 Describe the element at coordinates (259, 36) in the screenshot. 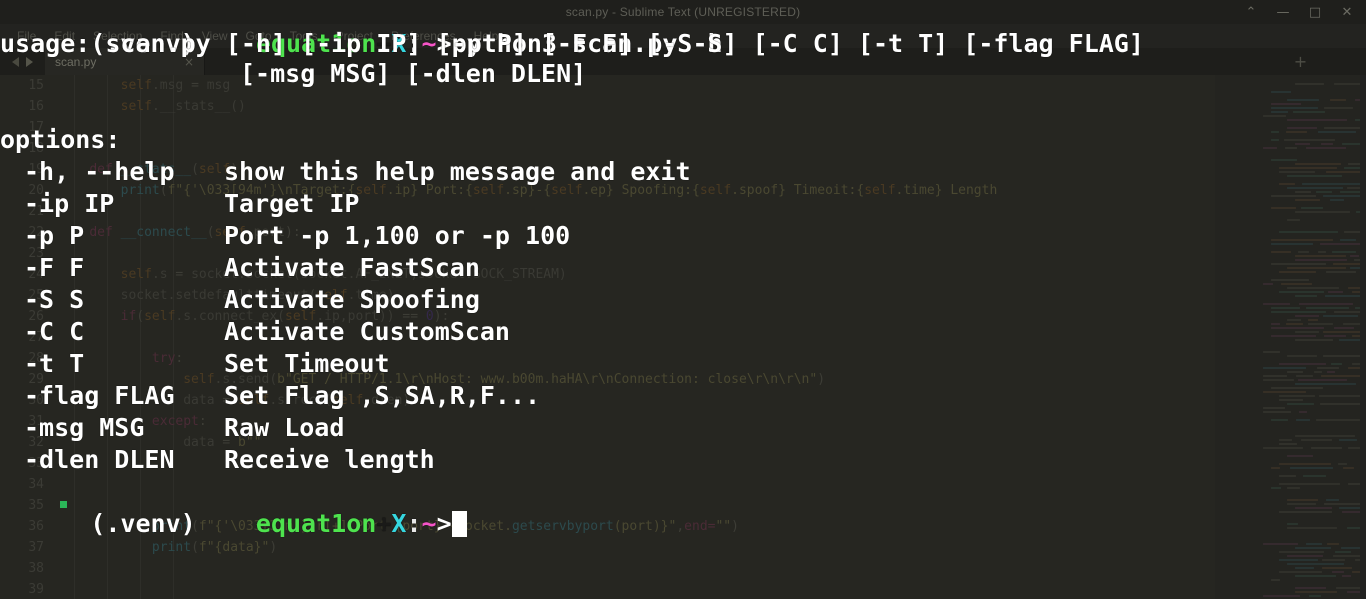

I see `menu-item-goto: Goto` at that location.